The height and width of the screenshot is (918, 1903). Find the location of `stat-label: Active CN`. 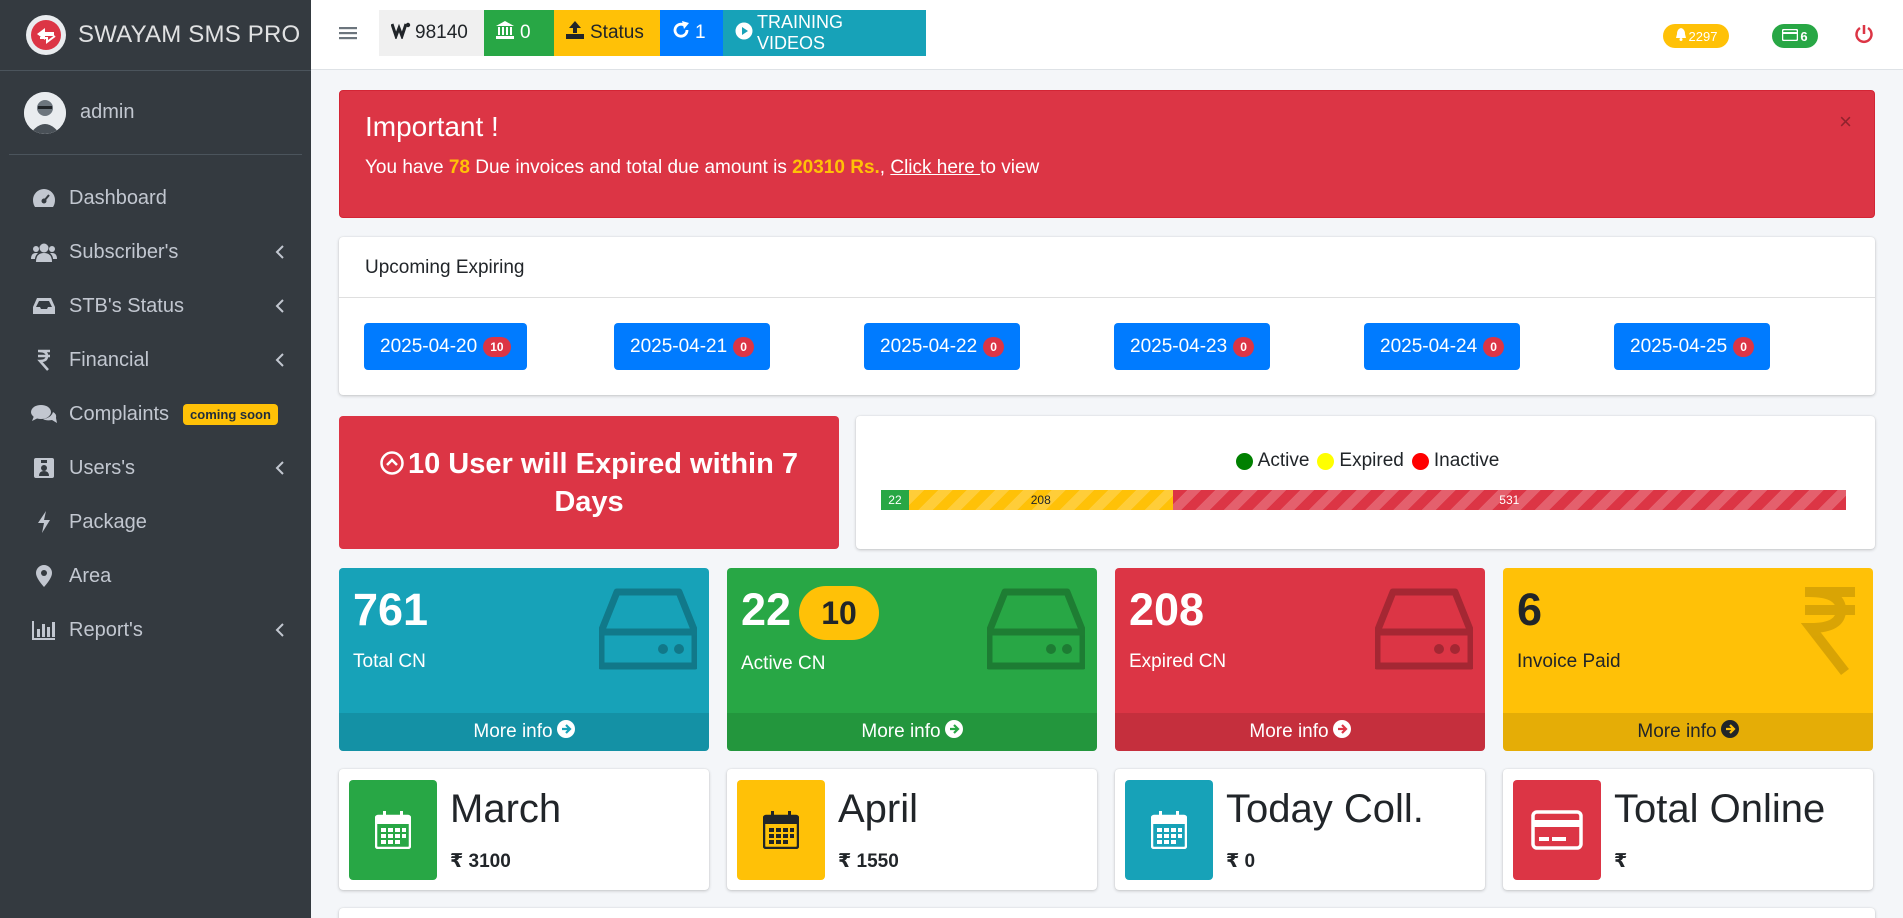

stat-label: Active CN is located at coordinates (783, 663).